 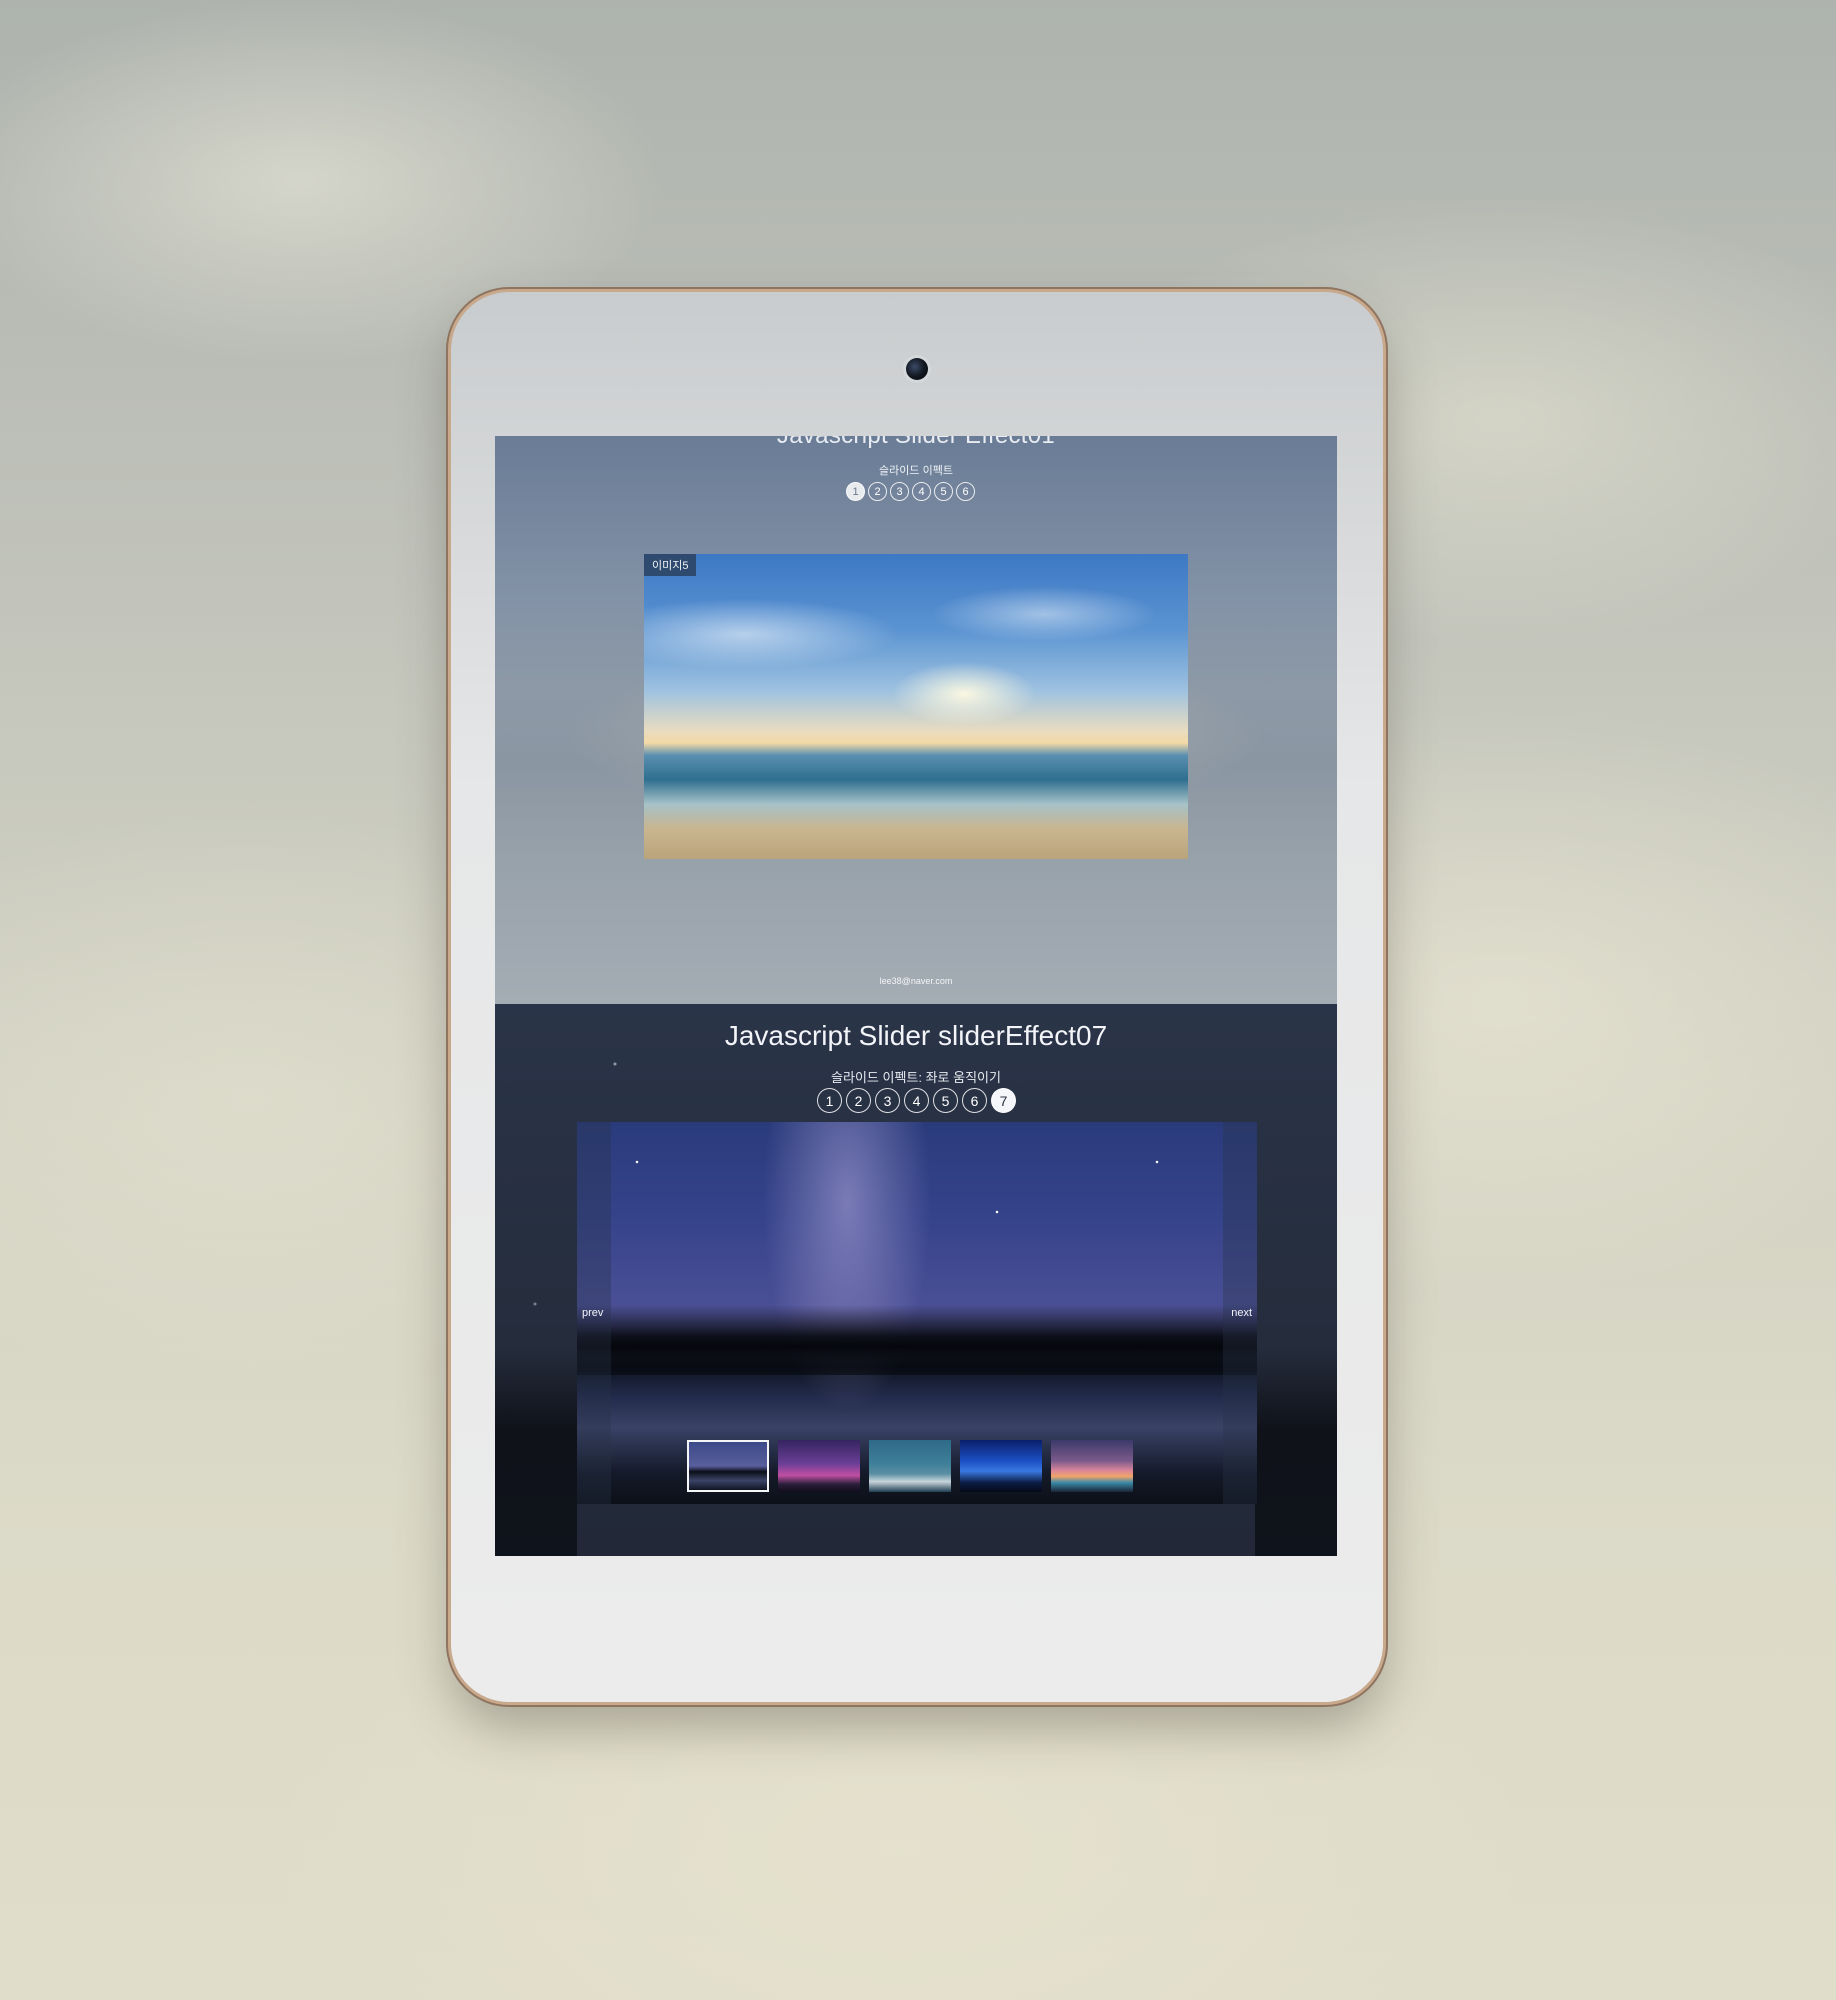 What do you see at coordinates (916, 706) in the screenshot?
I see `beach-sunset-slide-image` at bounding box center [916, 706].